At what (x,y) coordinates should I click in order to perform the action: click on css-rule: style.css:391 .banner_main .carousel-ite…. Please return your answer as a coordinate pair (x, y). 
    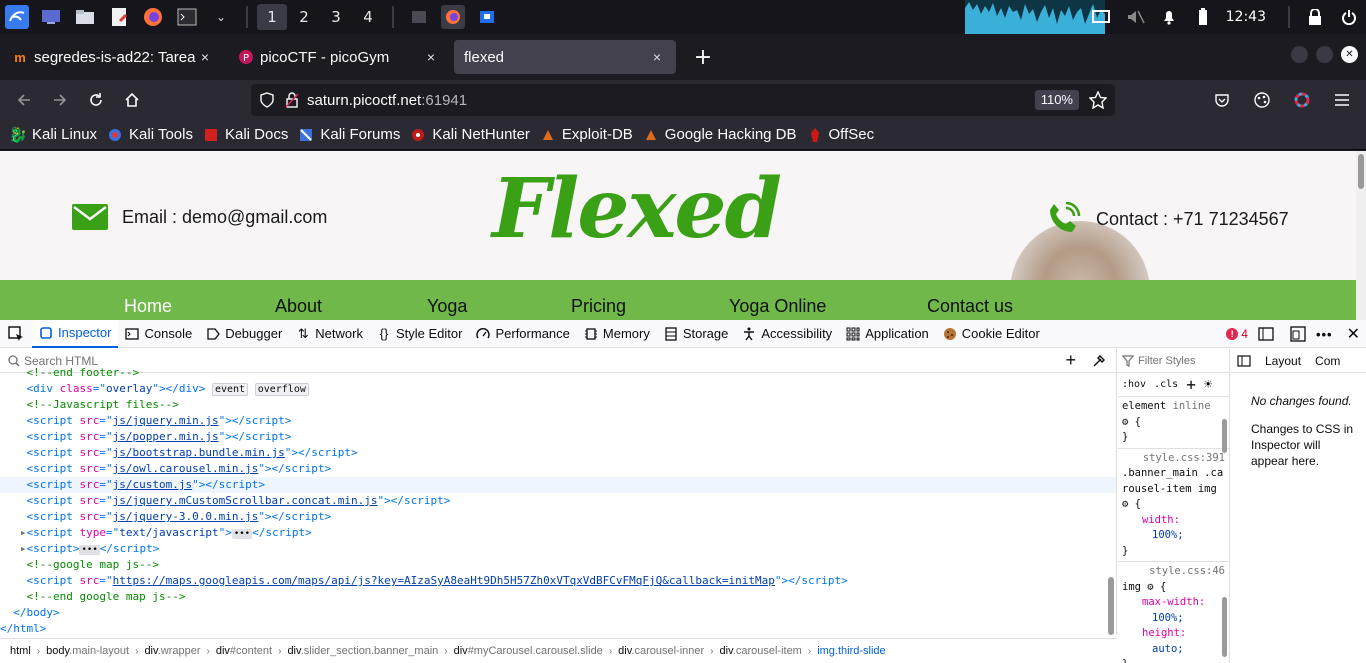
    Looking at the image, I should click on (1173, 505).